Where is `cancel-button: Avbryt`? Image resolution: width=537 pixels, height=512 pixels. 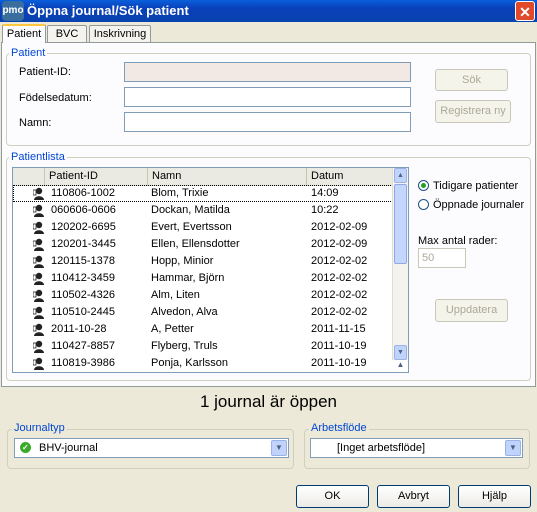 cancel-button: Avbryt is located at coordinates (413, 496).